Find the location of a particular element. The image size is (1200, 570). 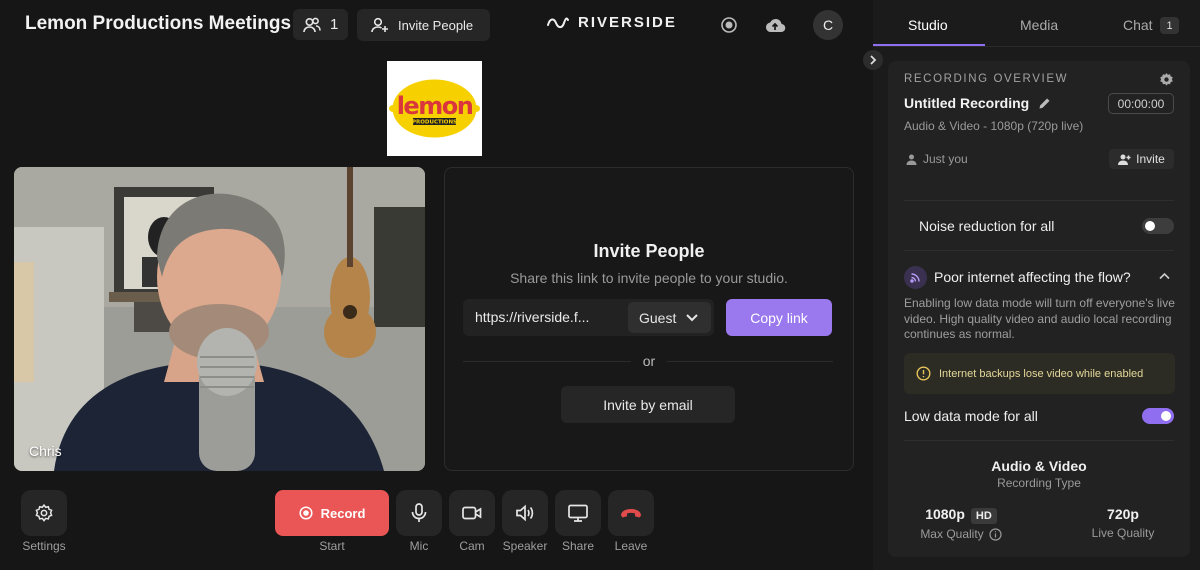

role-value: Guest is located at coordinates (658, 317).